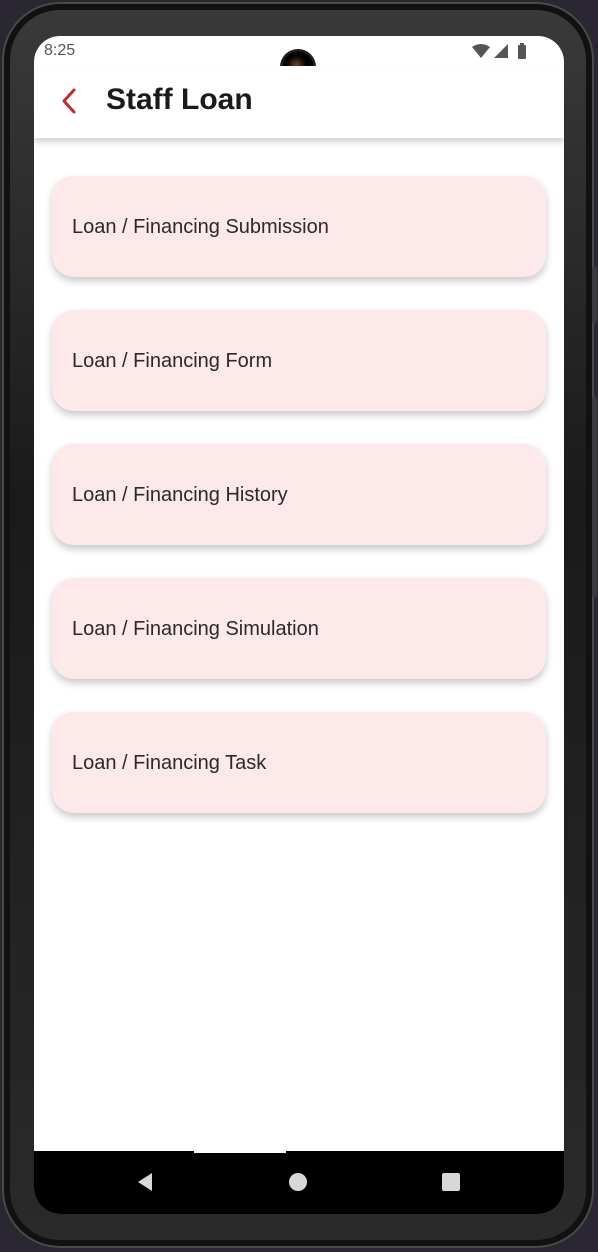 This screenshot has width=598, height=1252. I want to click on status-time: 8:25, so click(60, 50).